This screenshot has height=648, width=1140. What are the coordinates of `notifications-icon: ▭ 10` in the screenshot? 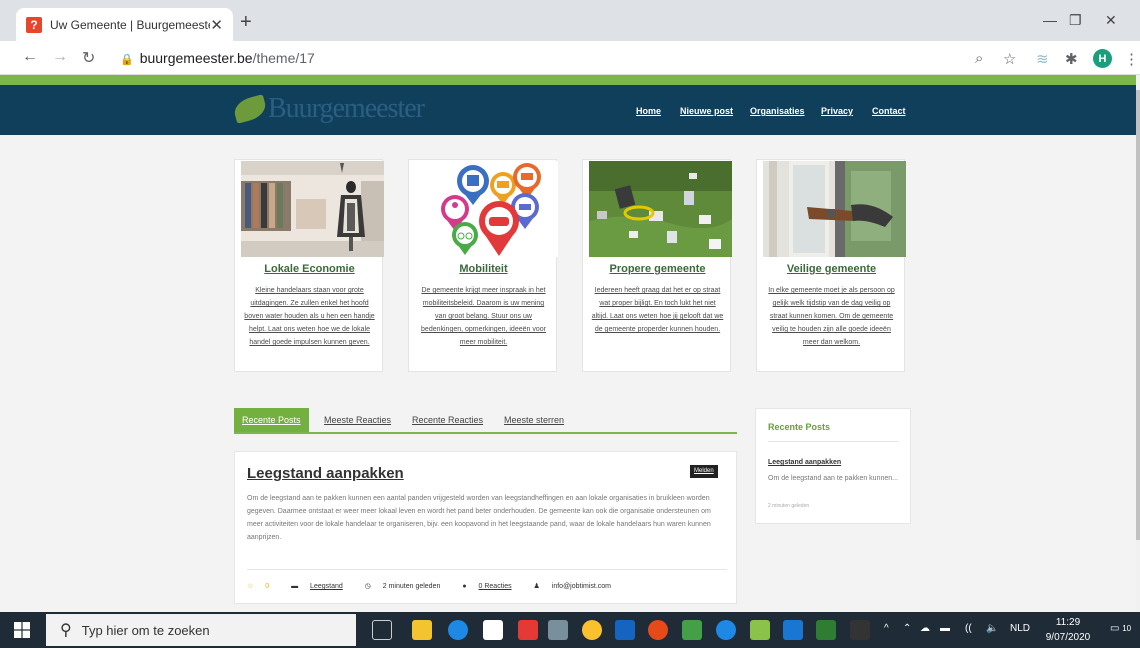 It's located at (1120, 628).